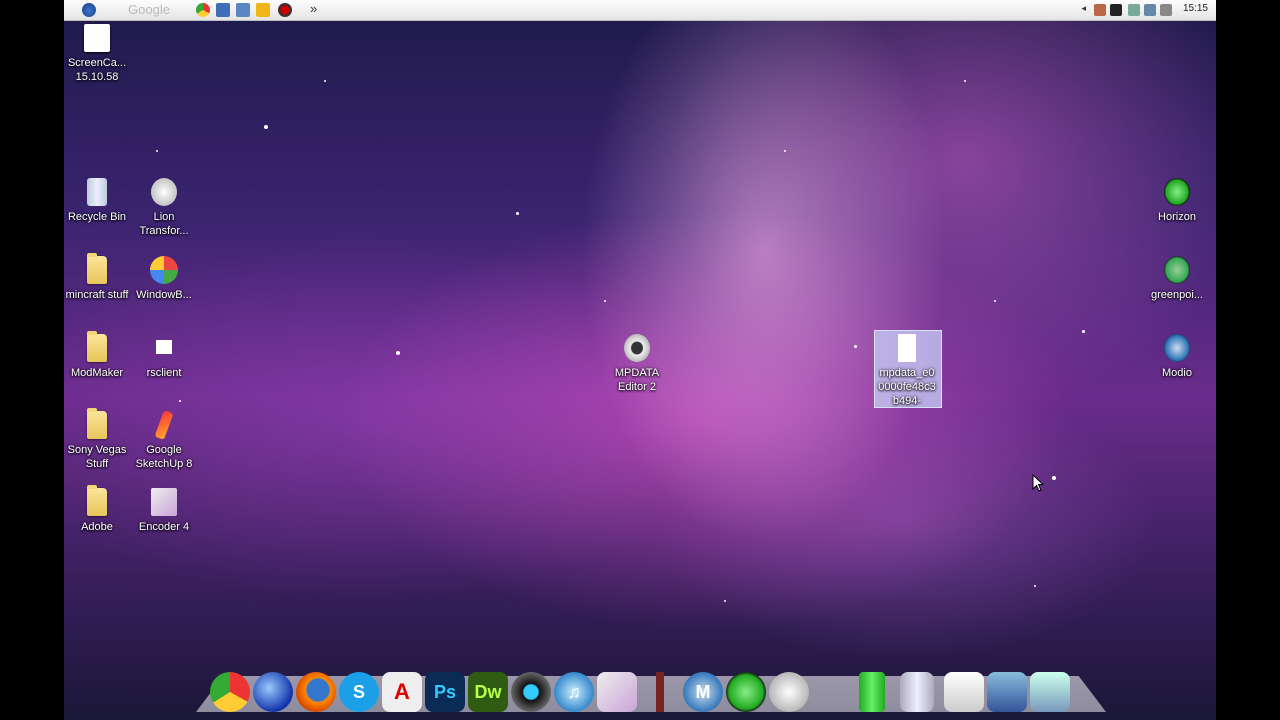 Image resolution: width=1280 pixels, height=720 pixels. Describe the element at coordinates (164, 357) in the screenshot. I see `desktop-icon-rsclient: rsclient` at that location.